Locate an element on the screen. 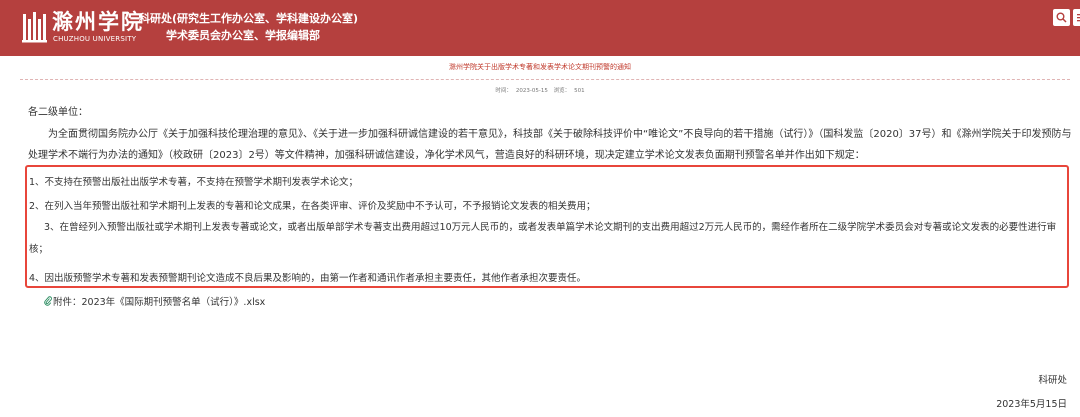 This screenshot has width=1080, height=417. article-title: 滁州学院关于出版学术专著和发表学术论文期刊预警的通知 is located at coordinates (540, 67).